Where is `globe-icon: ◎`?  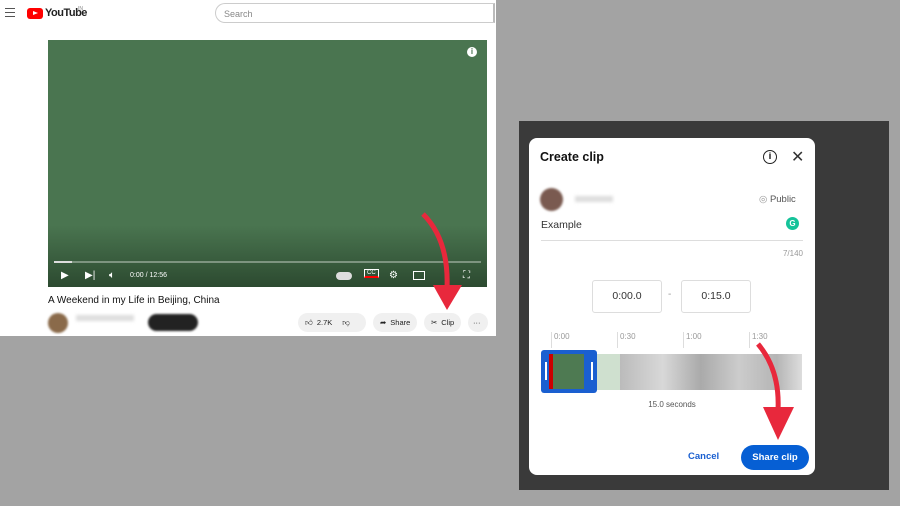 globe-icon: ◎ is located at coordinates (764, 199).